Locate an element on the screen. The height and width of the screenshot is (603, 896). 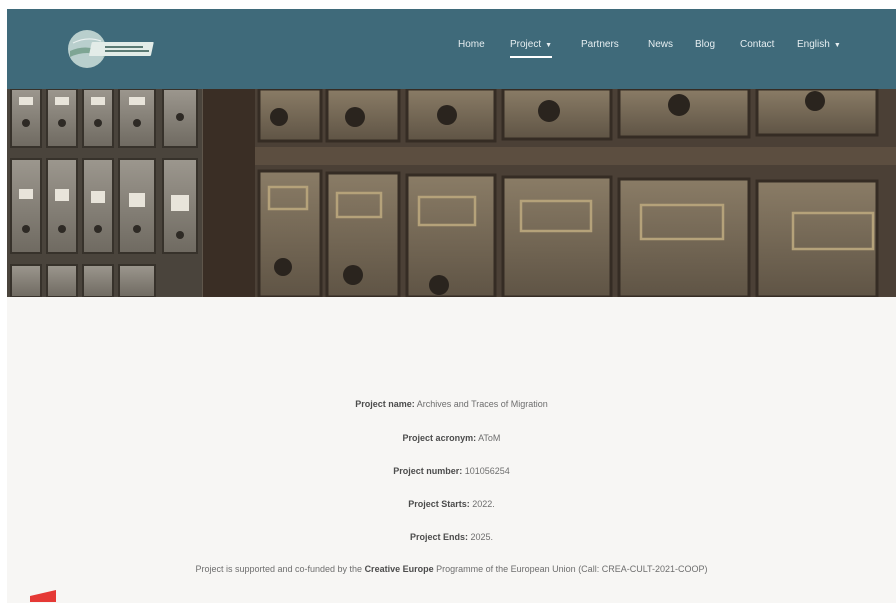
nav-partners-label: Partners is located at coordinates (600, 44).